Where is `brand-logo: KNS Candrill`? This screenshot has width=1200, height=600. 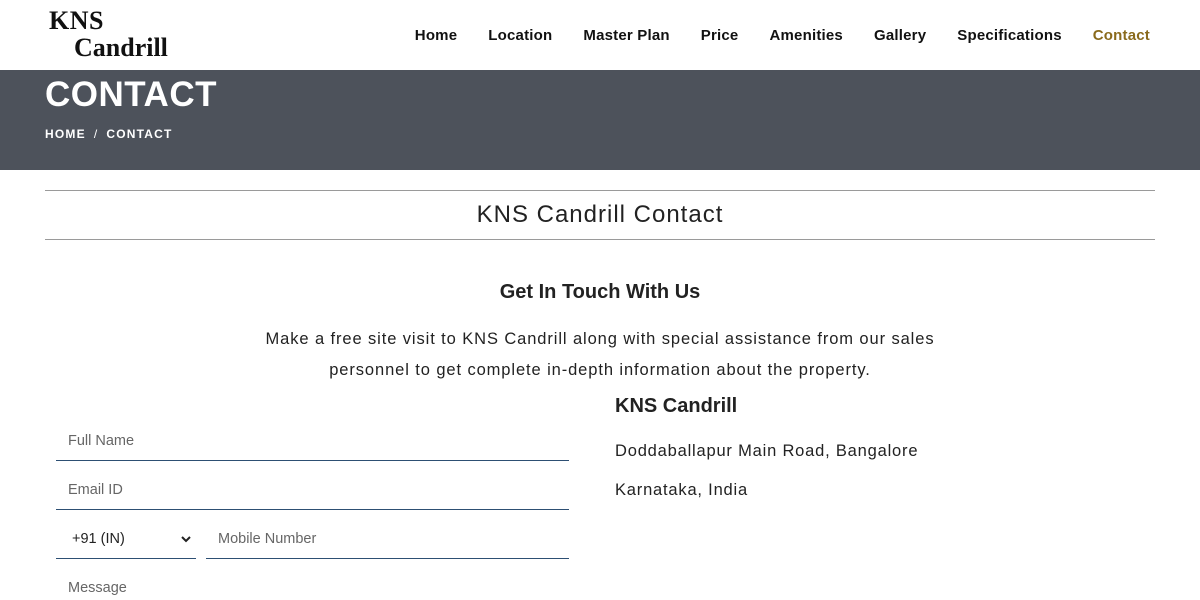 brand-logo: KNS Candrill is located at coordinates (118, 34).